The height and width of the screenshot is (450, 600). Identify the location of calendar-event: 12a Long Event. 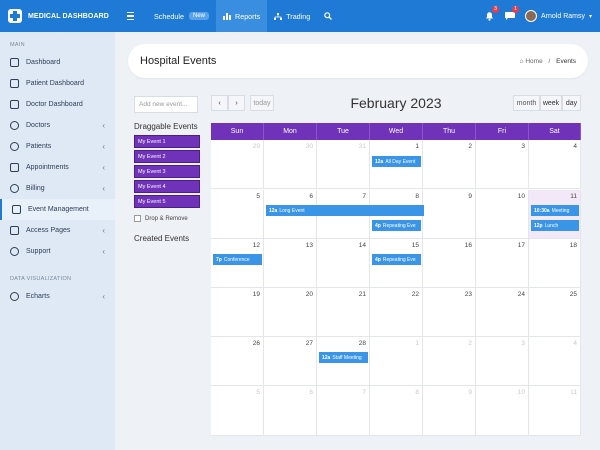
(345, 210).